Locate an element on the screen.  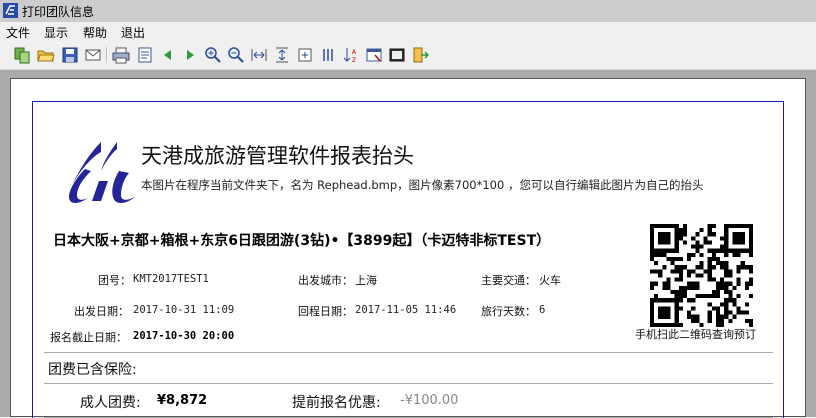
exit-icon is located at coordinates (420, 55).